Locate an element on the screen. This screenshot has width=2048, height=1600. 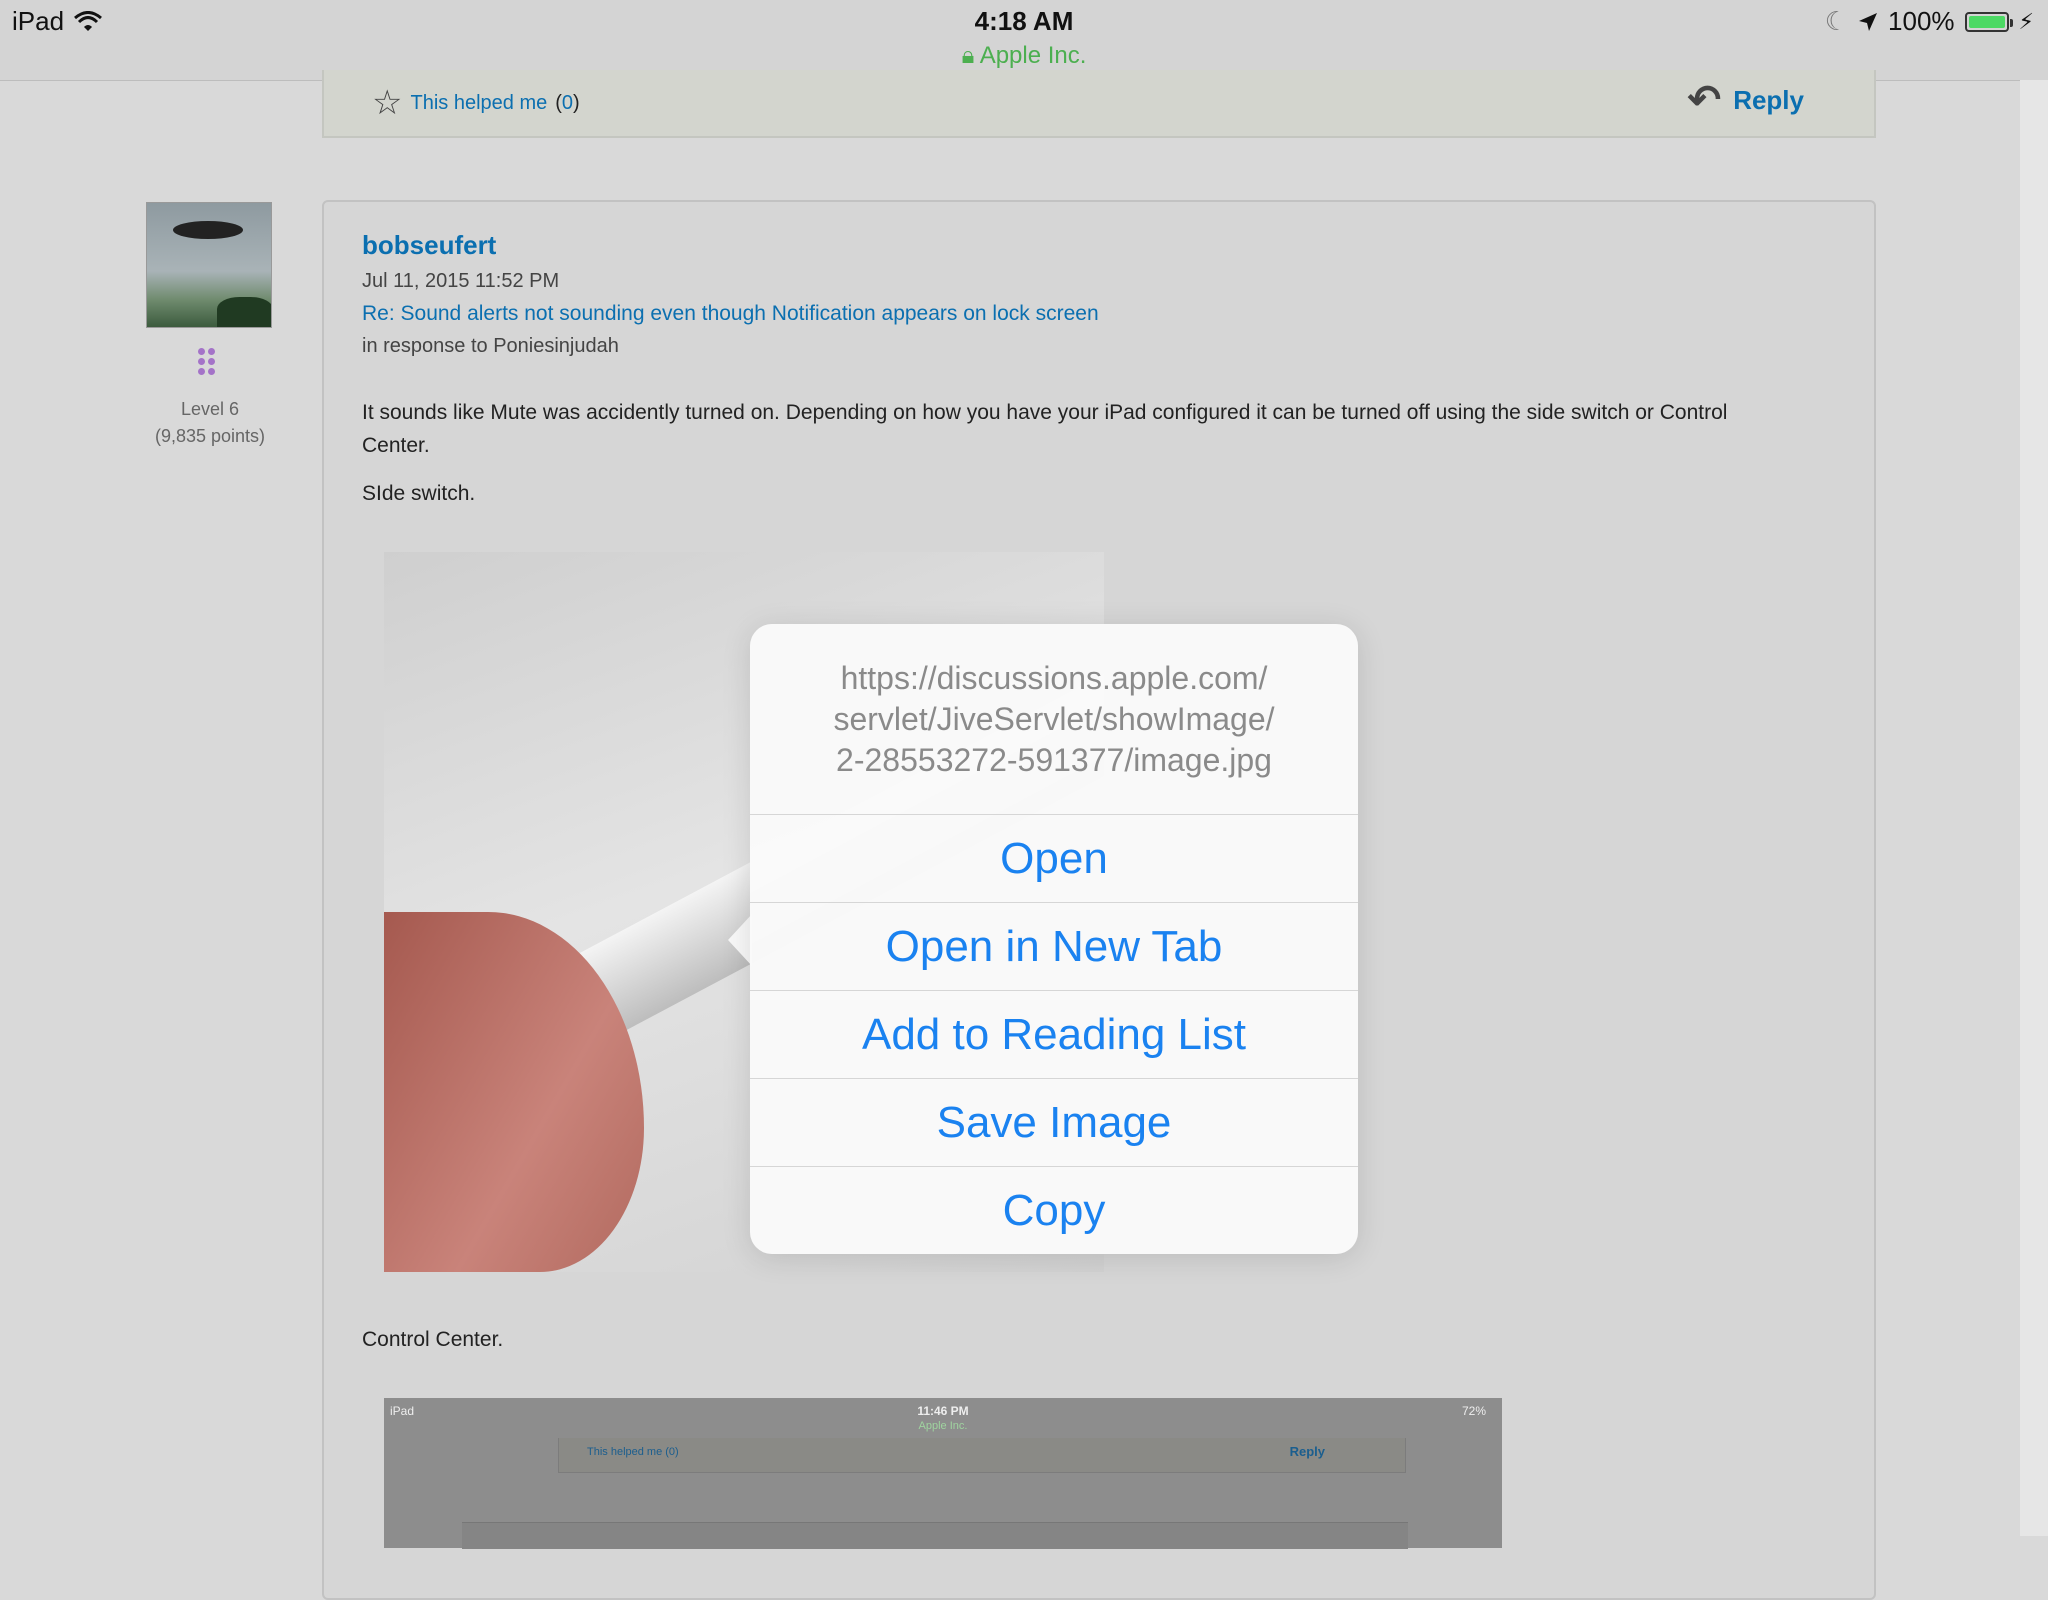
embedded-footer: This helped me (0) Reply is located at coordinates (982, 1455).